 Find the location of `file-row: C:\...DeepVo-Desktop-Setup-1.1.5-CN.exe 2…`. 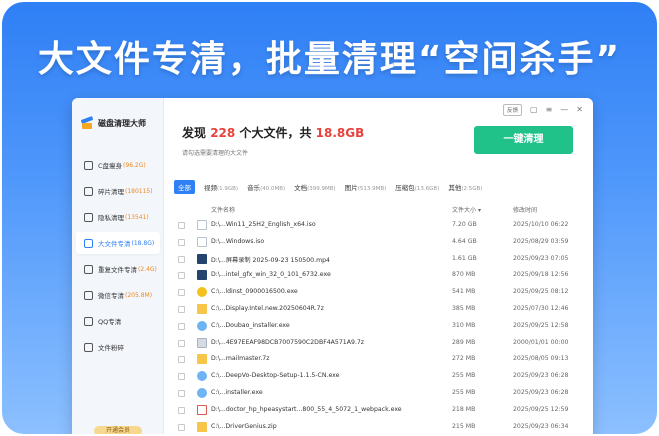

file-row: C:\...DeepVo-Desktop-Setup-1.1.5-CN.exe 2… is located at coordinates (374, 376).